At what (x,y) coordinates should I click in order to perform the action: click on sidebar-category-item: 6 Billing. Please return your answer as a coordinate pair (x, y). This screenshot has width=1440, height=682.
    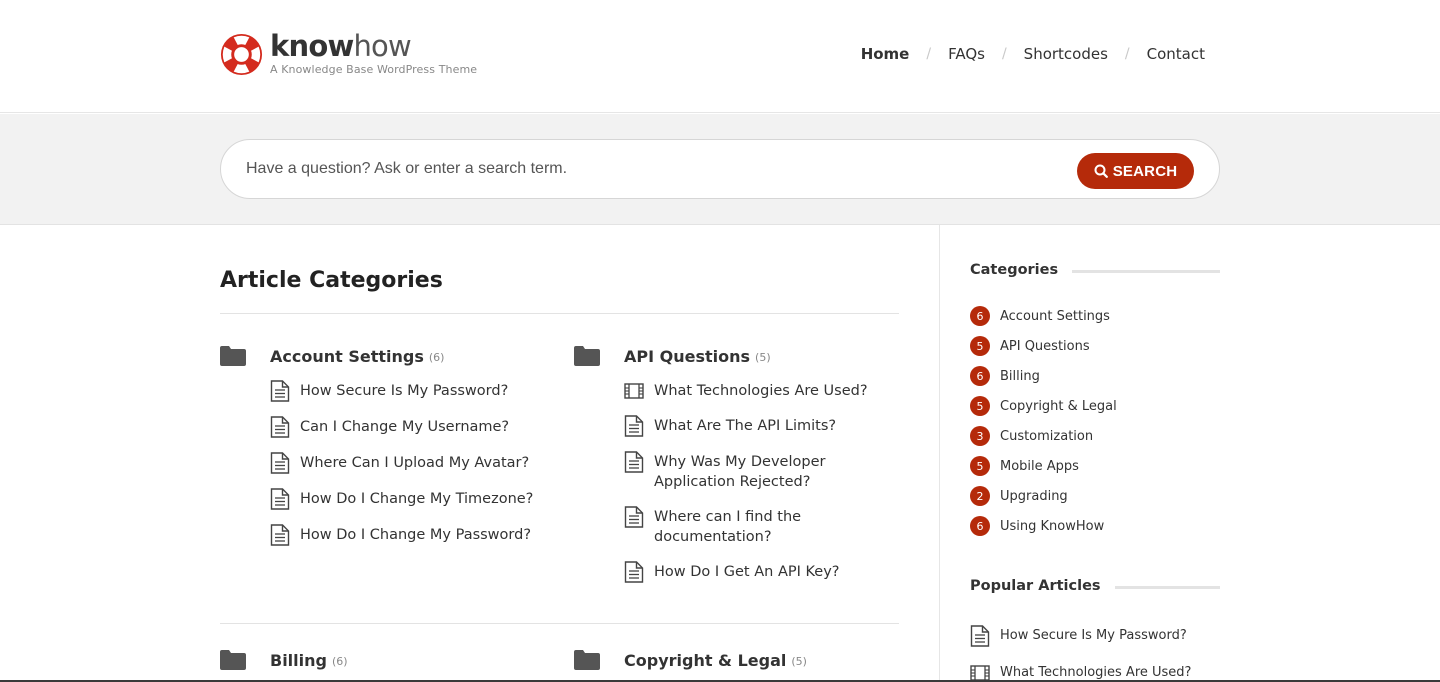
    Looking at the image, I should click on (1043, 376).